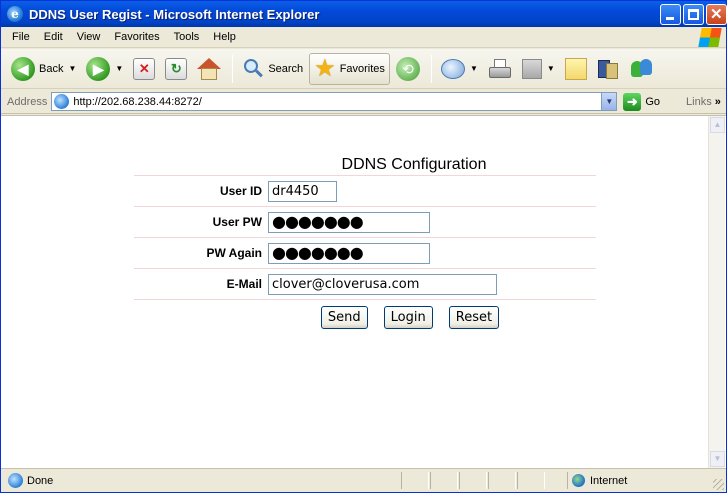 Image resolution: width=727 pixels, height=493 pixels. What do you see at coordinates (644, 480) in the screenshot?
I see `security-zone: Internet` at bounding box center [644, 480].